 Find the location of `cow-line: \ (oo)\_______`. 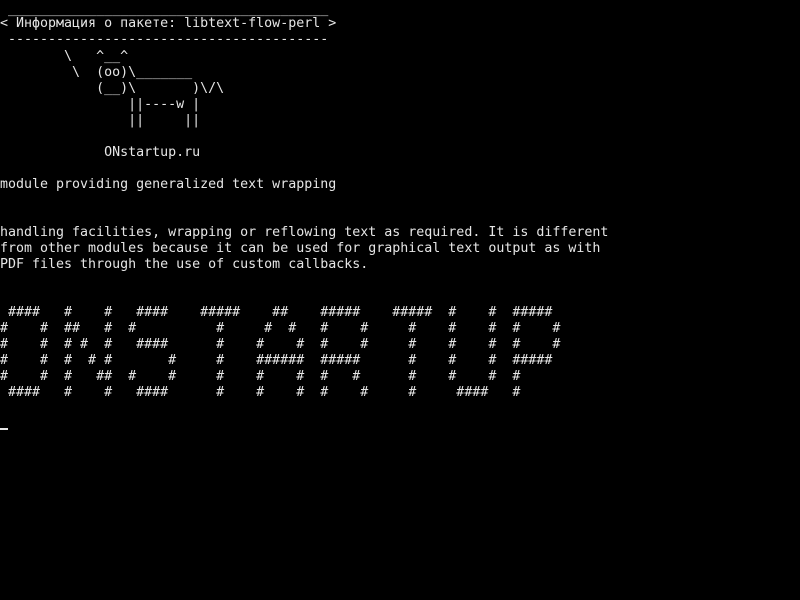

cow-line: \ (oo)\_______ is located at coordinates (96, 72).